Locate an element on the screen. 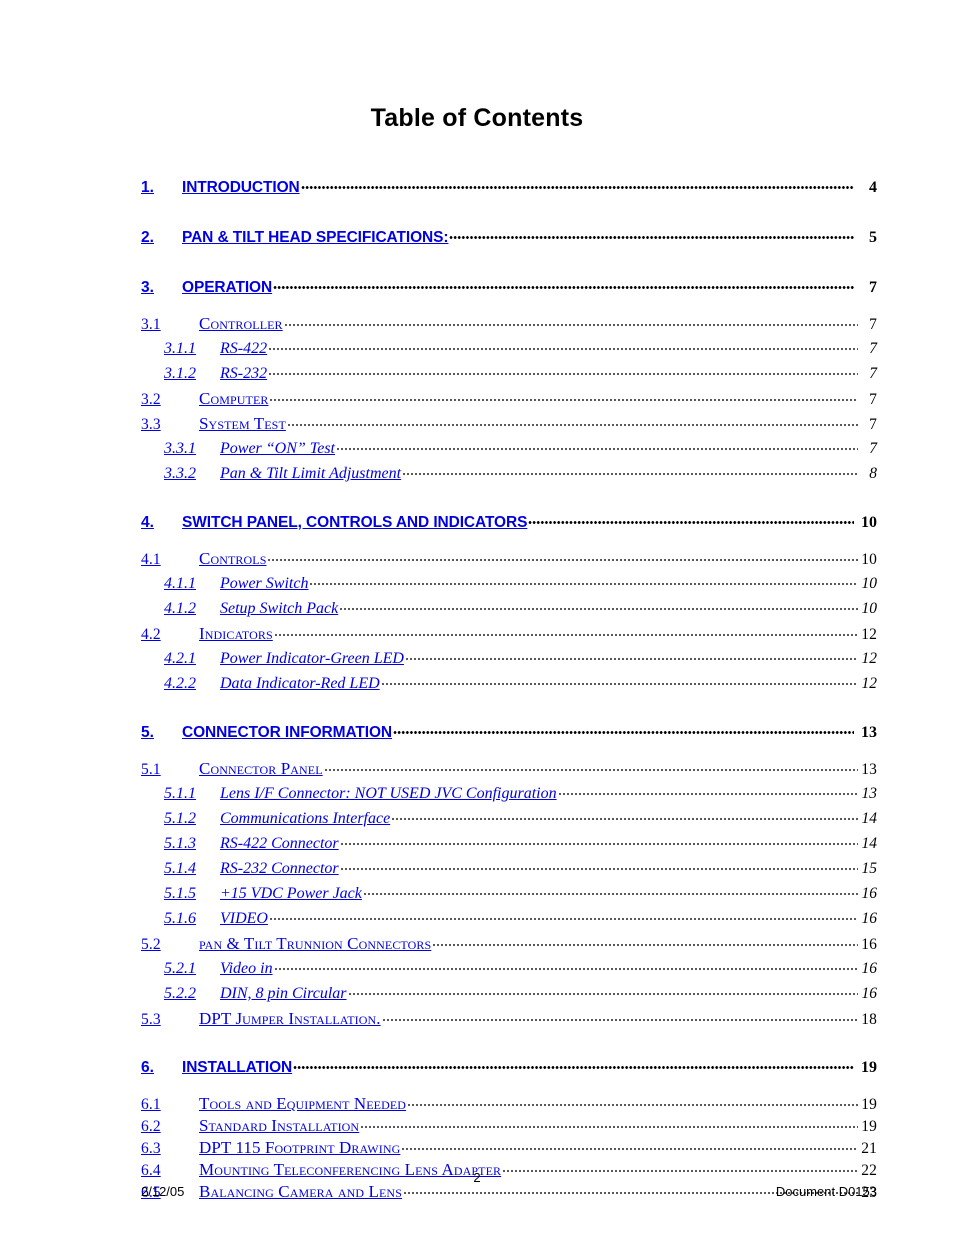 The height and width of the screenshot is (1235, 954). toc-entry-number: 6.3 is located at coordinates (170, 1149).